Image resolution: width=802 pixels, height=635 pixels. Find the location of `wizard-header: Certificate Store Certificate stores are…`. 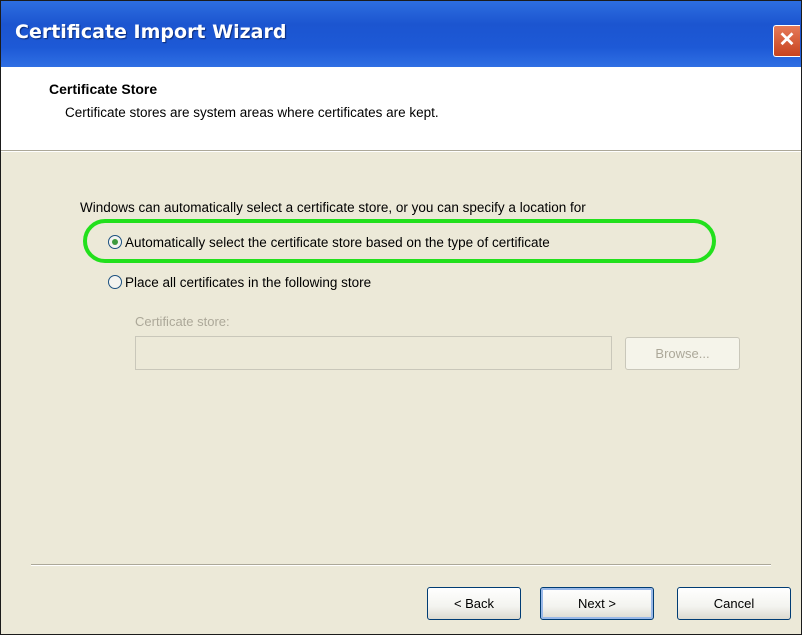

wizard-header: Certificate Store Certificate stores are… is located at coordinates (401, 108).